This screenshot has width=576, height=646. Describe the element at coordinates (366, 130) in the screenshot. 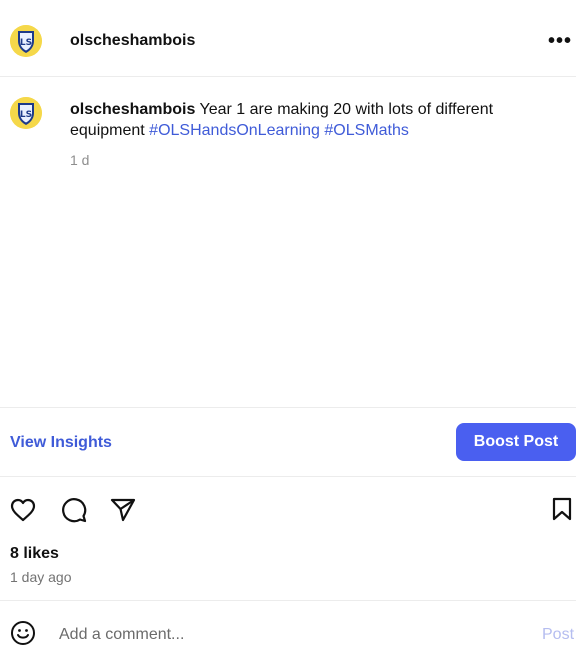

I see `hashtag-link: #OLSMaths` at that location.